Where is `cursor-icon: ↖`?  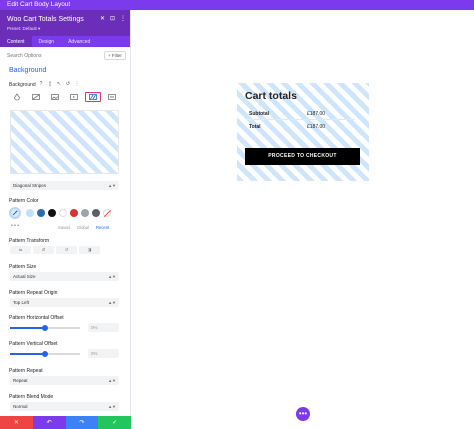 cursor-icon: ↖ is located at coordinates (59, 84).